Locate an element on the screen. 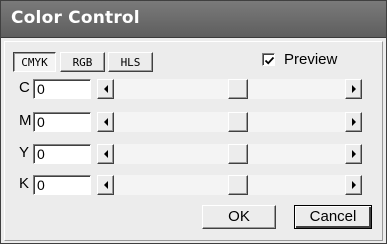  channel-label-k: K is located at coordinates (24, 183).